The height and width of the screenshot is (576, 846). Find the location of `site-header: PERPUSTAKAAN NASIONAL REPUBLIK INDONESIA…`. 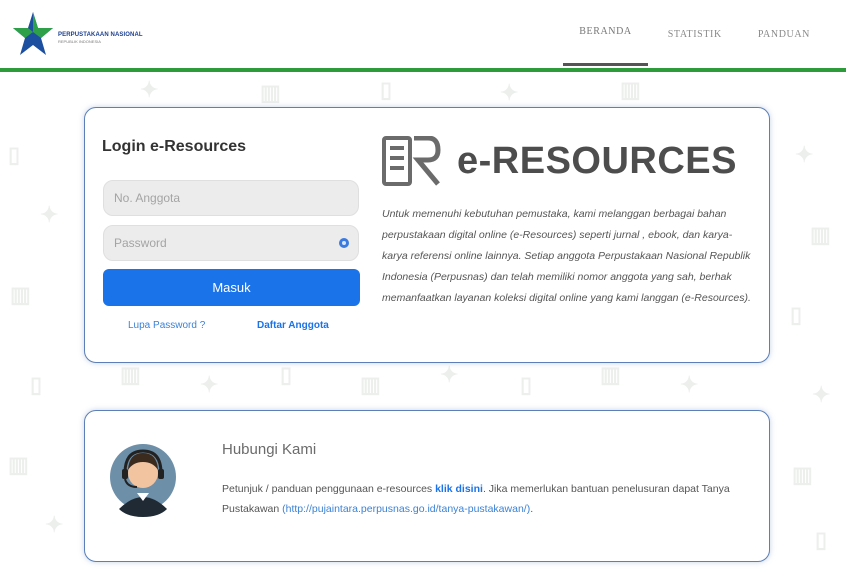

site-header: PERPUSTAKAAN NASIONAL REPUBLIK INDONESIA… is located at coordinates (423, 36).